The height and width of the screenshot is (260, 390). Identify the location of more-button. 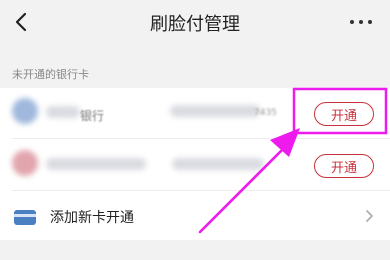
(361, 22).